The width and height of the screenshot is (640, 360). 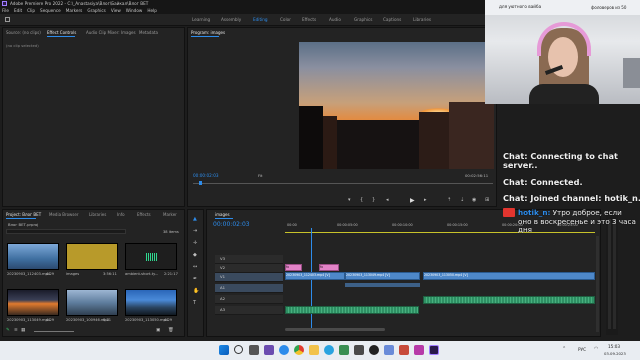 What do you see at coordinates (16, 330) in the screenshot?
I see `list-view-icon: ≡` at bounding box center [16, 330].